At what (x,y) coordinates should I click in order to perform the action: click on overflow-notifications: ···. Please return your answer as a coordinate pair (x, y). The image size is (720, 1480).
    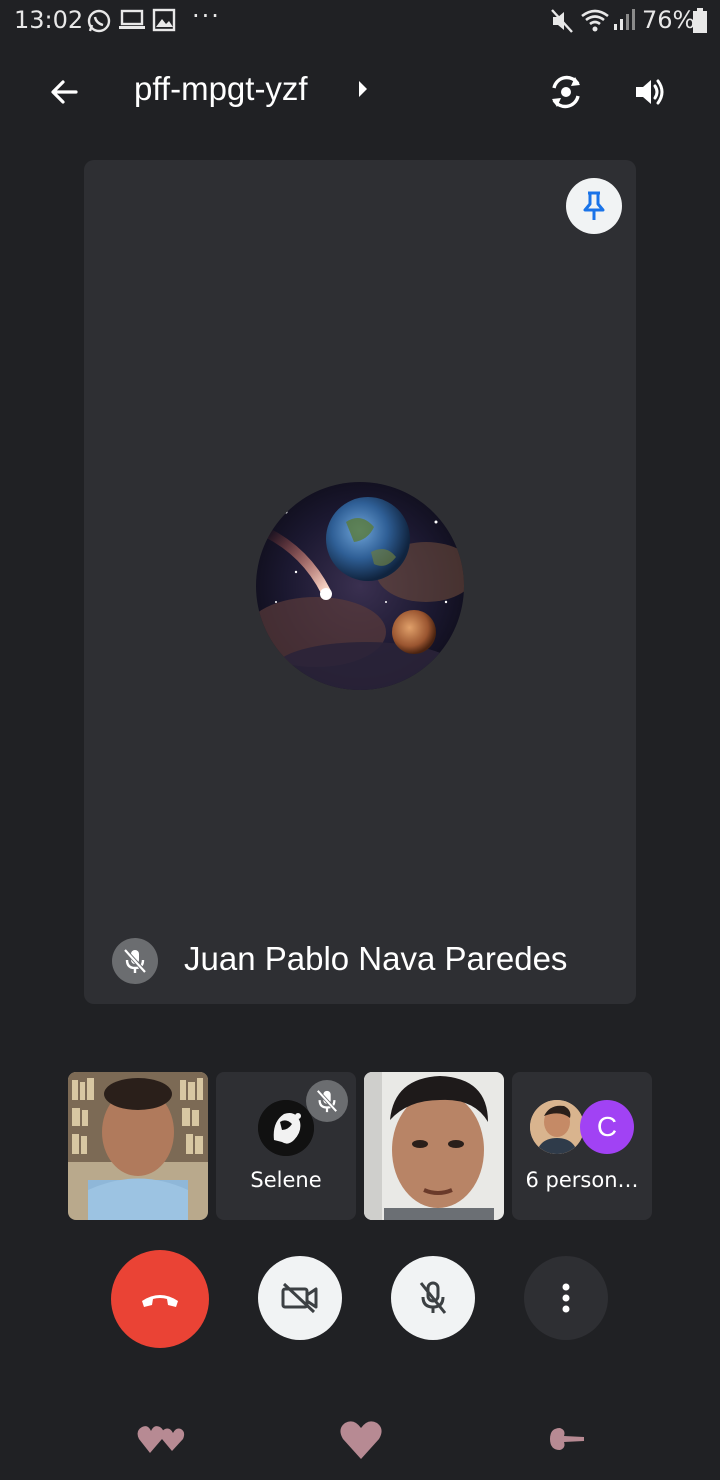
    Looking at the image, I should click on (206, 16).